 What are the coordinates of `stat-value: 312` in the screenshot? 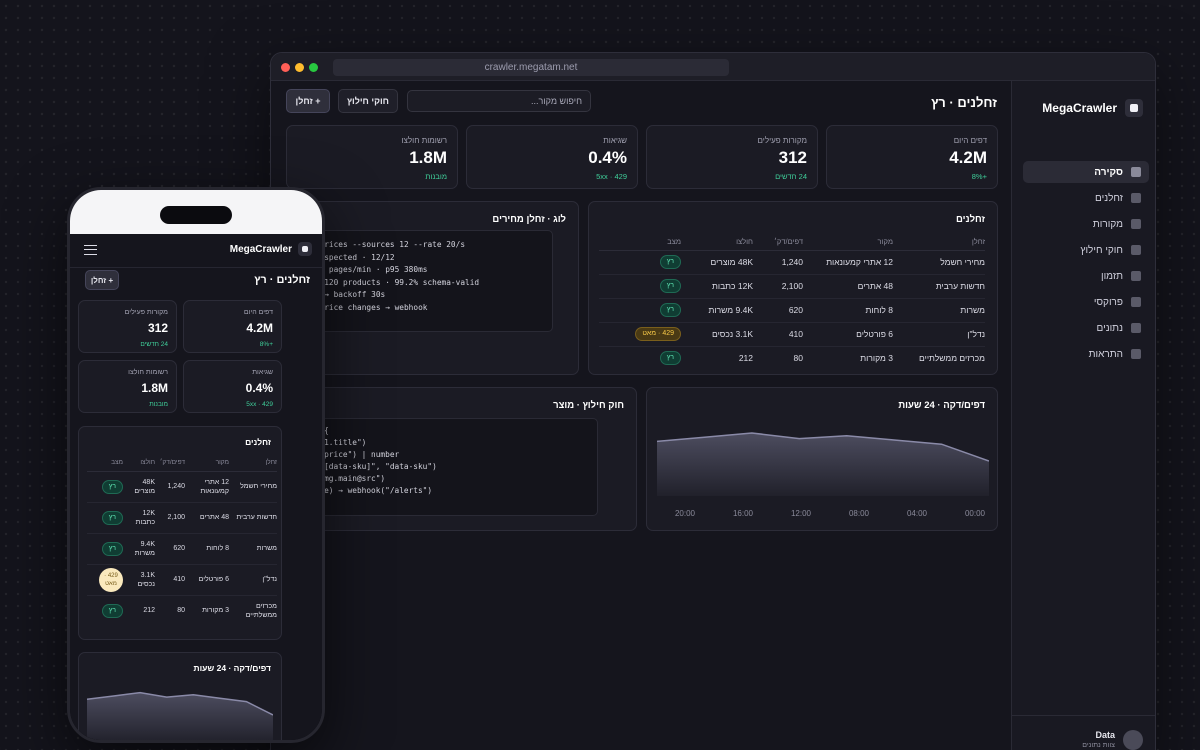 It's located at (157, 328).